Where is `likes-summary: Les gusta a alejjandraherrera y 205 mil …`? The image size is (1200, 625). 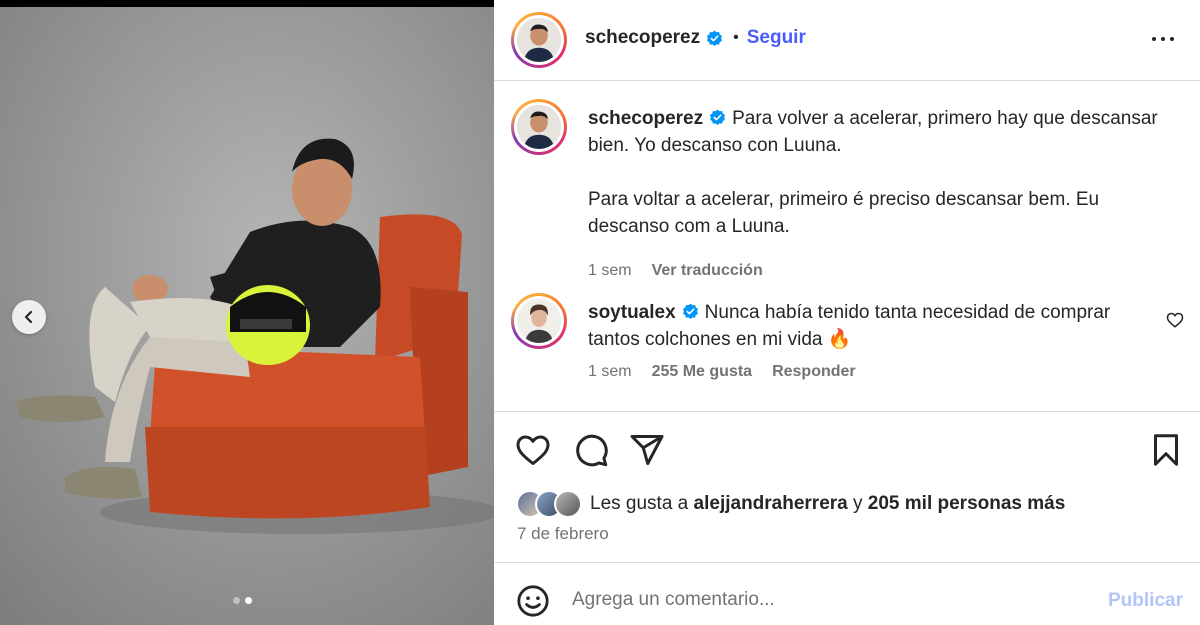
likes-summary: Les gusta a alejjandraherrera y 205 mil … is located at coordinates (790, 504).